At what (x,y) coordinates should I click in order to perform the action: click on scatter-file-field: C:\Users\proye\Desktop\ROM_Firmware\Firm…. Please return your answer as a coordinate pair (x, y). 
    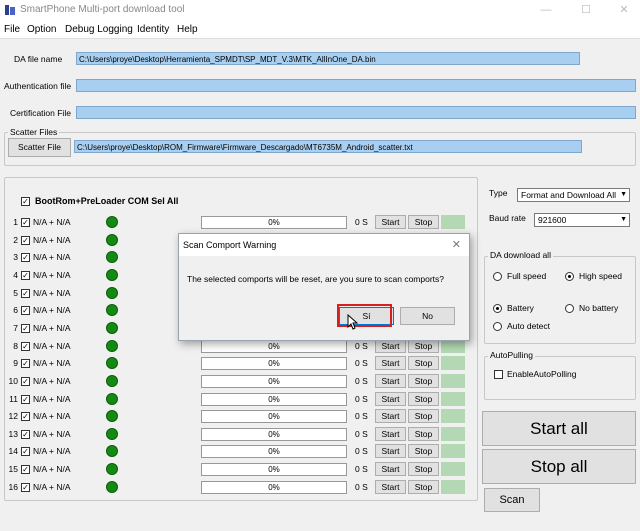
    Looking at the image, I should click on (328, 146).